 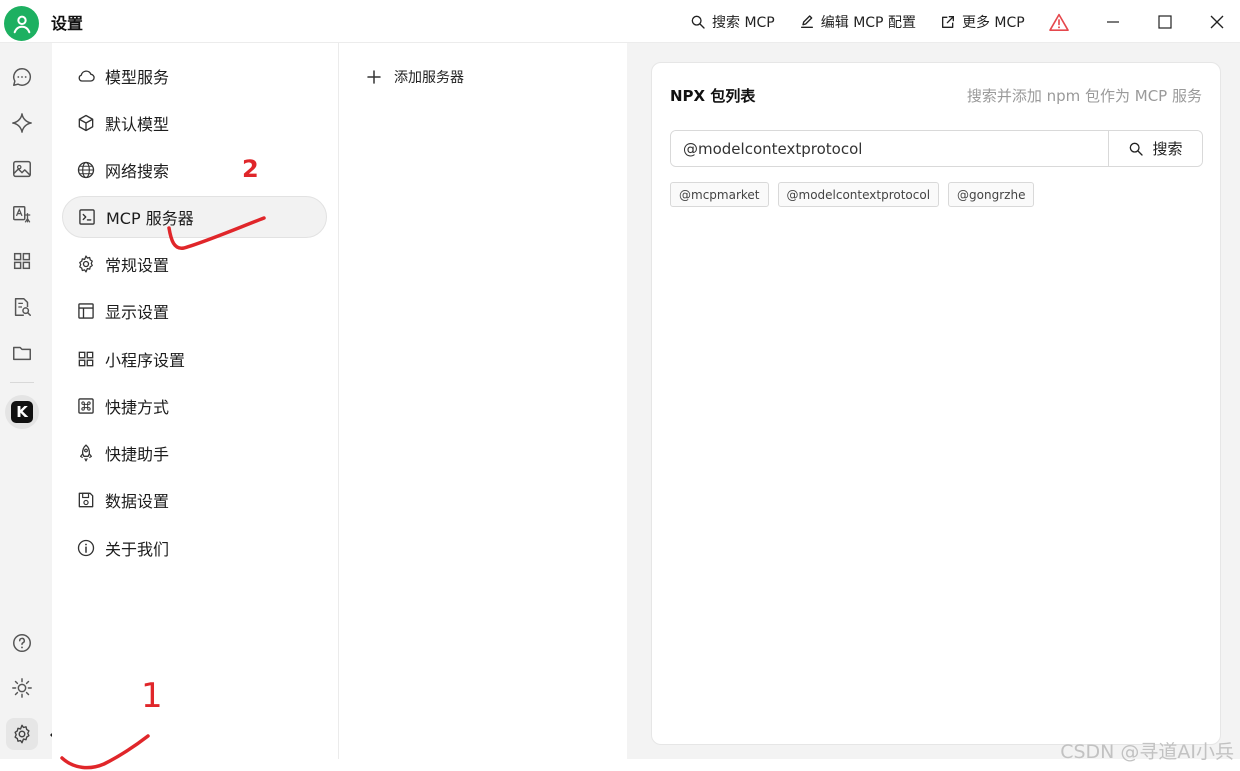 I want to click on warning-button, so click(x=1058, y=22).